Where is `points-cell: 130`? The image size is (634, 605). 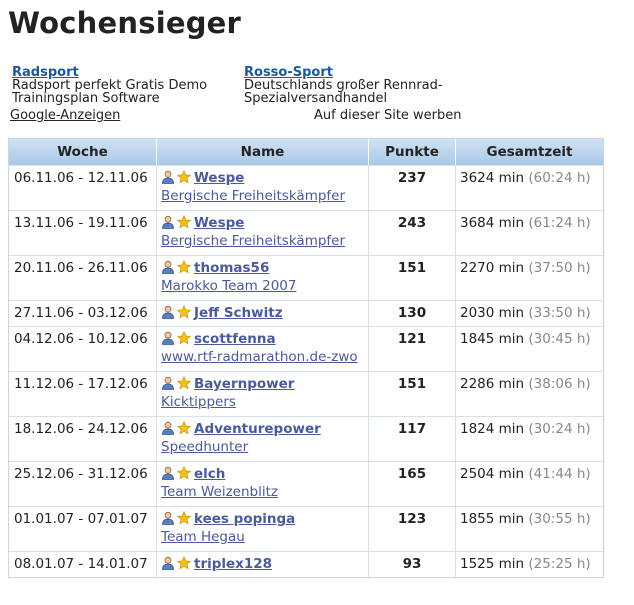 points-cell: 130 is located at coordinates (412, 313).